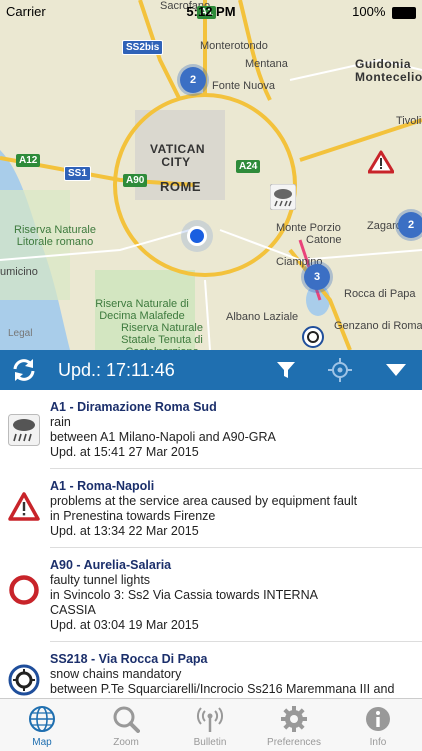 Image resolution: width=422 pixels, height=751 pixels. I want to click on map-label-catone: Catone, so click(324, 240).